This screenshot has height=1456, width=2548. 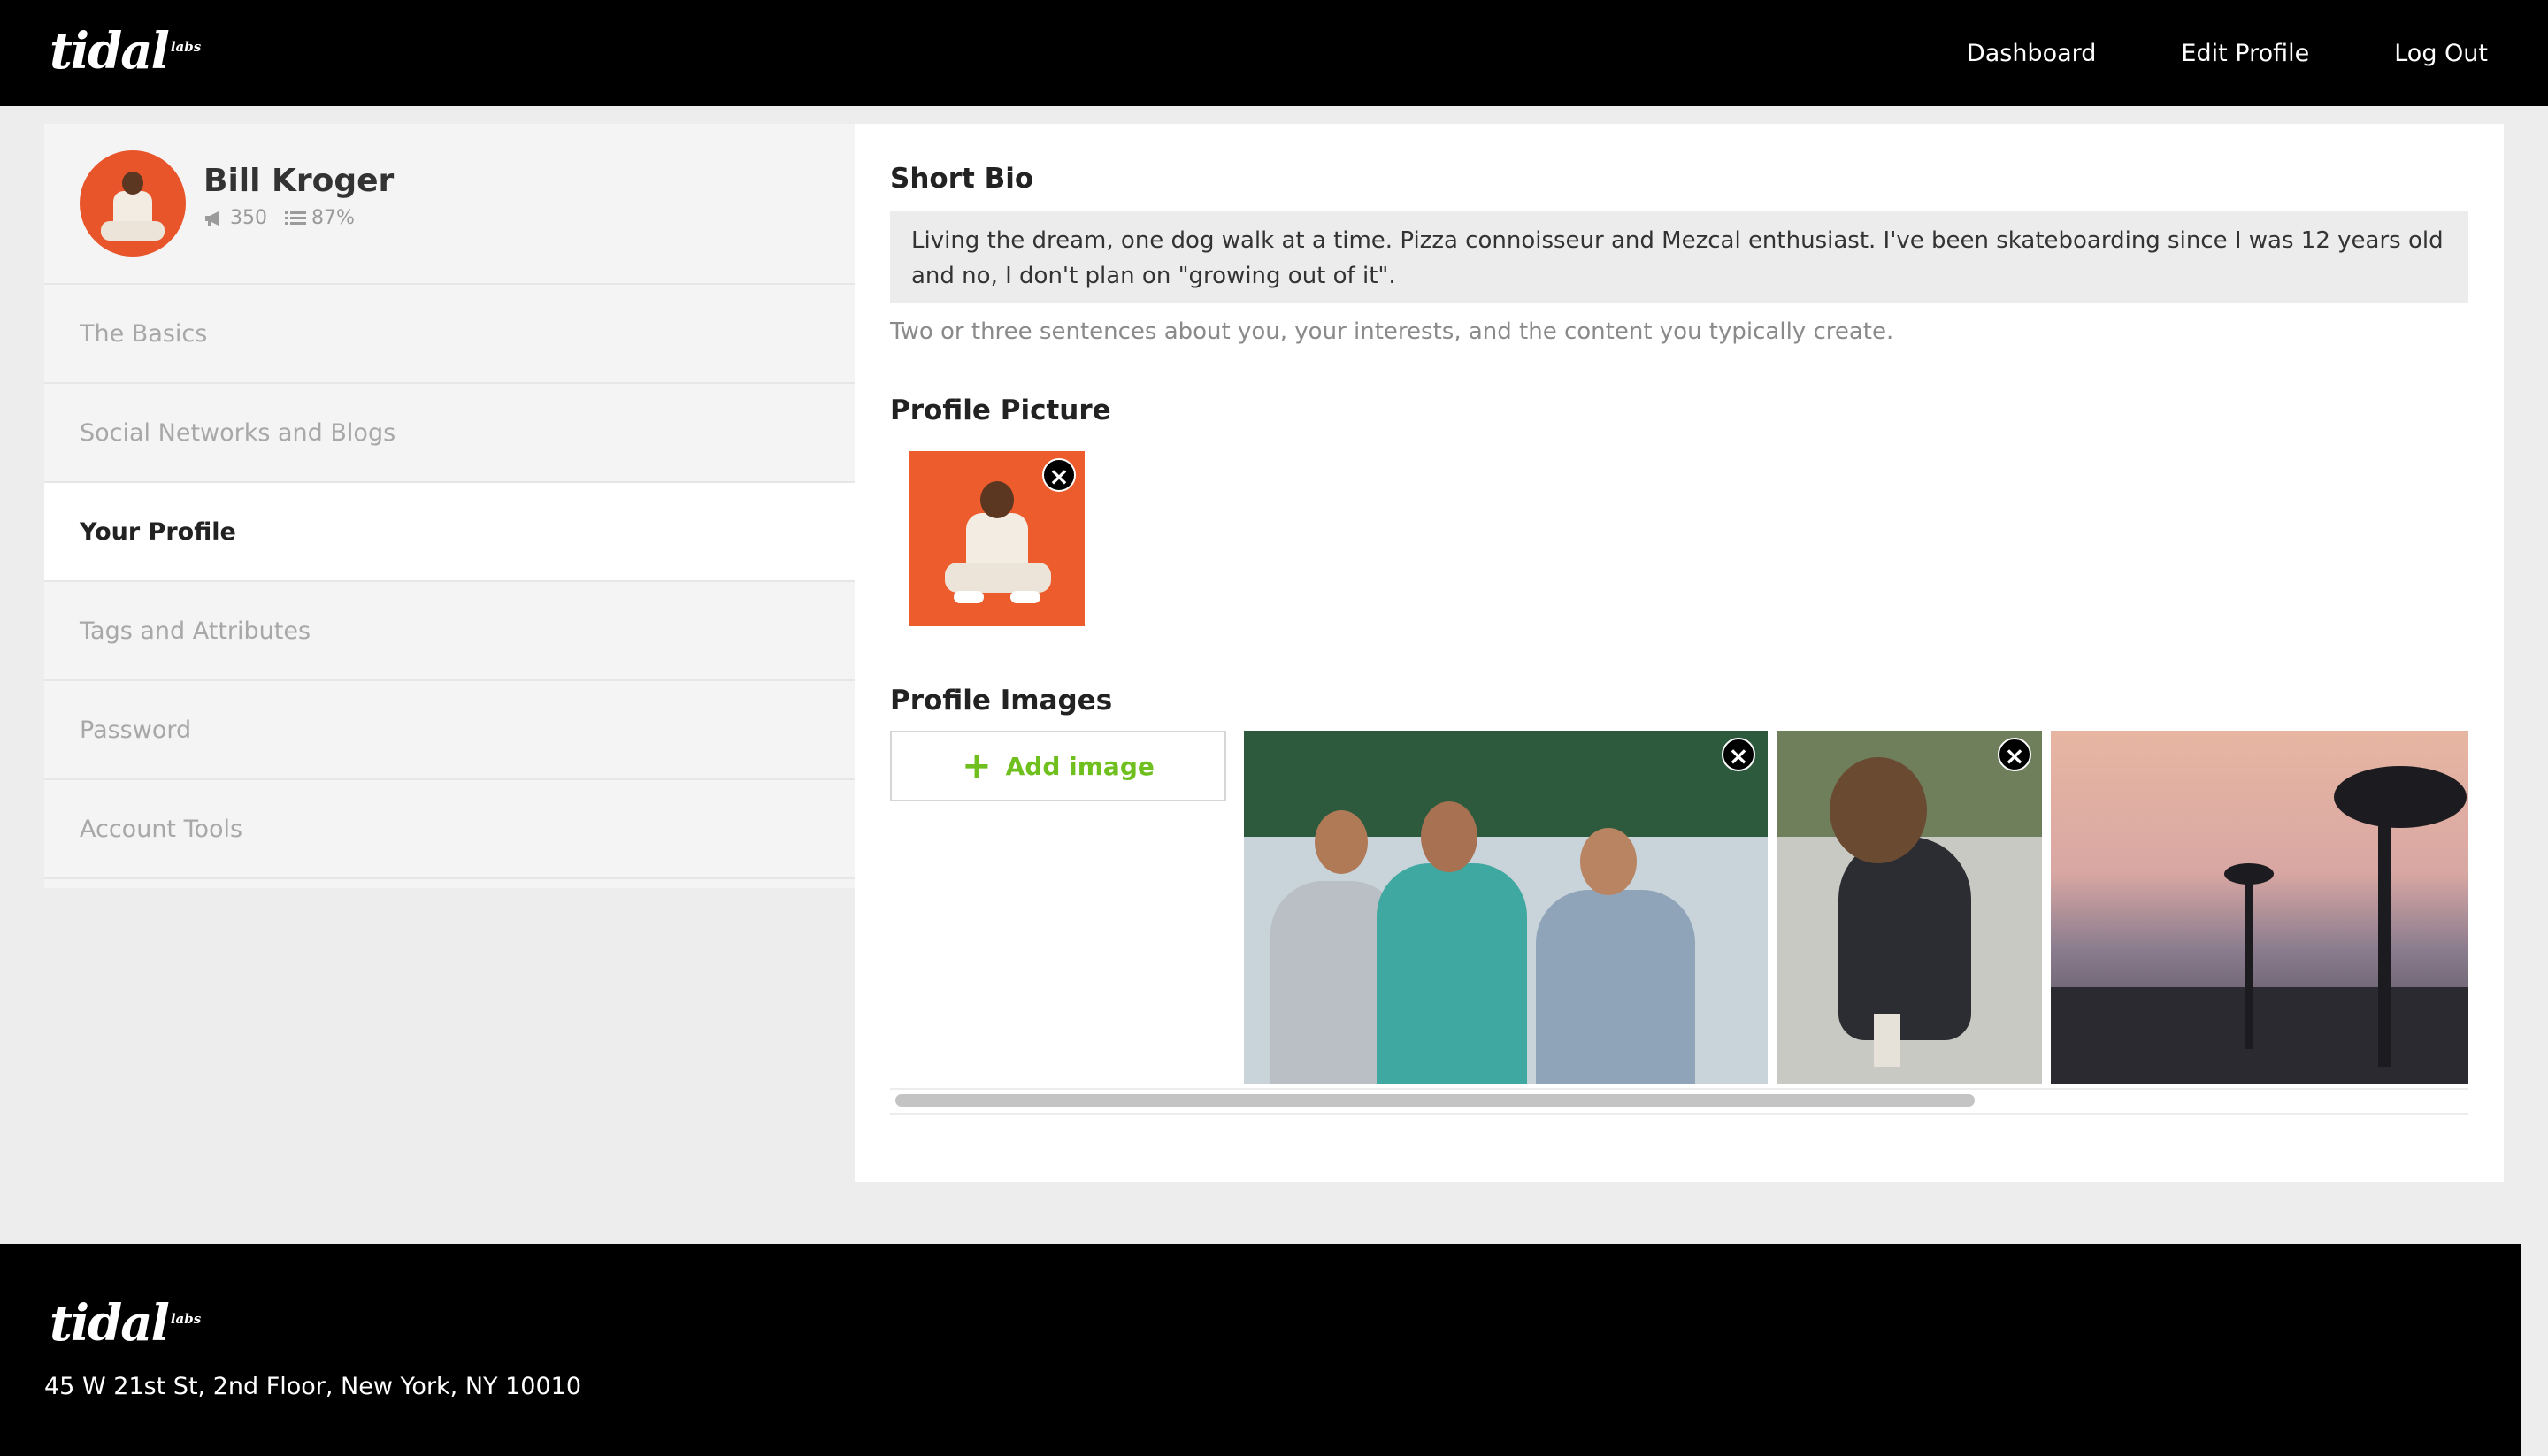 I want to click on plus-icon: +, so click(x=977, y=766).